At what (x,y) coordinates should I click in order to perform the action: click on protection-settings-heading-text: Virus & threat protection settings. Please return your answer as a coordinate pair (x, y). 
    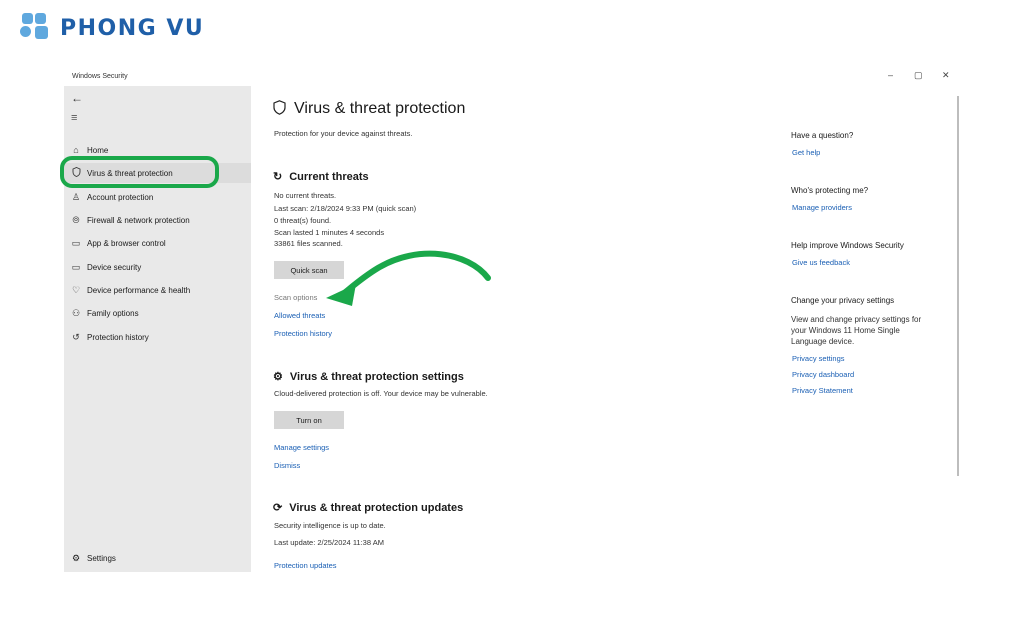
    Looking at the image, I should click on (376, 376).